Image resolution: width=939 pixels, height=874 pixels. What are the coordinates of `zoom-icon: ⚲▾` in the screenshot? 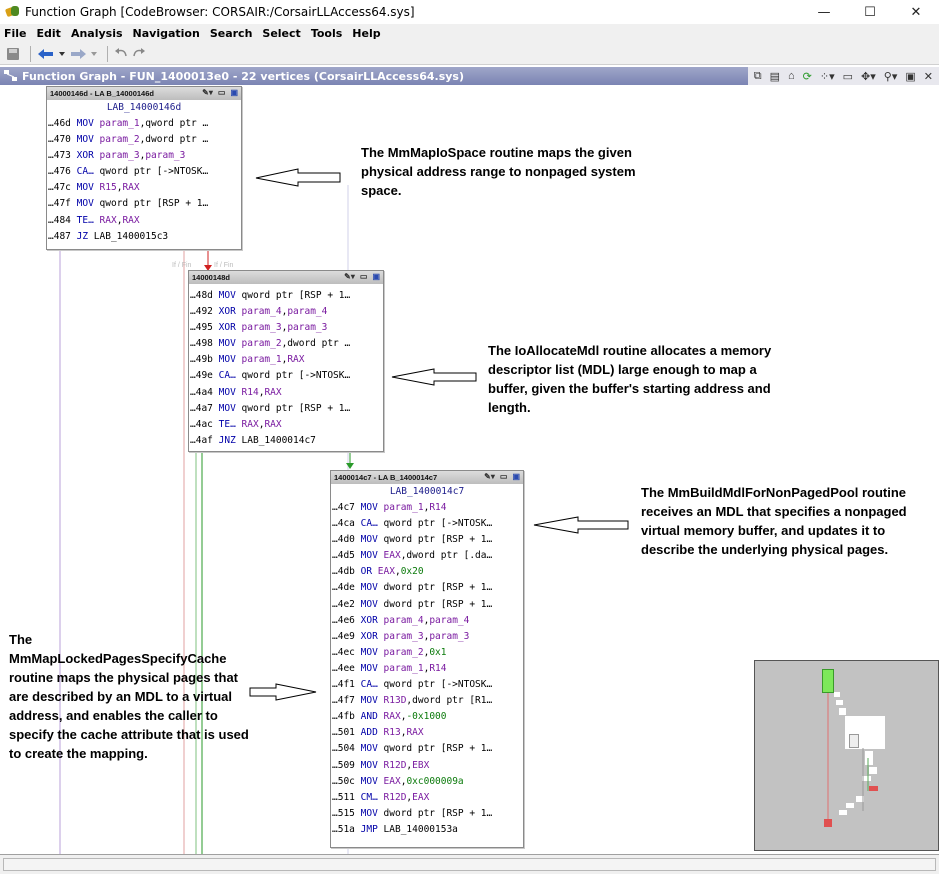 It's located at (891, 76).